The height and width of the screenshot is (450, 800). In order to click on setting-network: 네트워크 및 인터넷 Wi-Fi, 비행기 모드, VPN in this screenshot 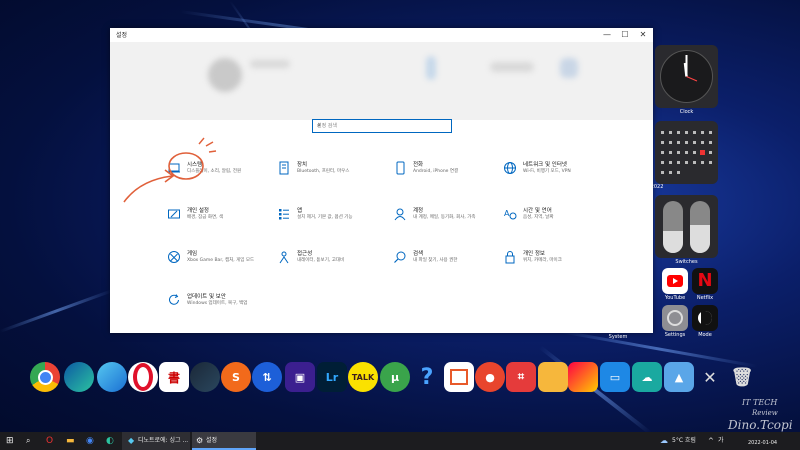, I will do `click(555, 171)`.